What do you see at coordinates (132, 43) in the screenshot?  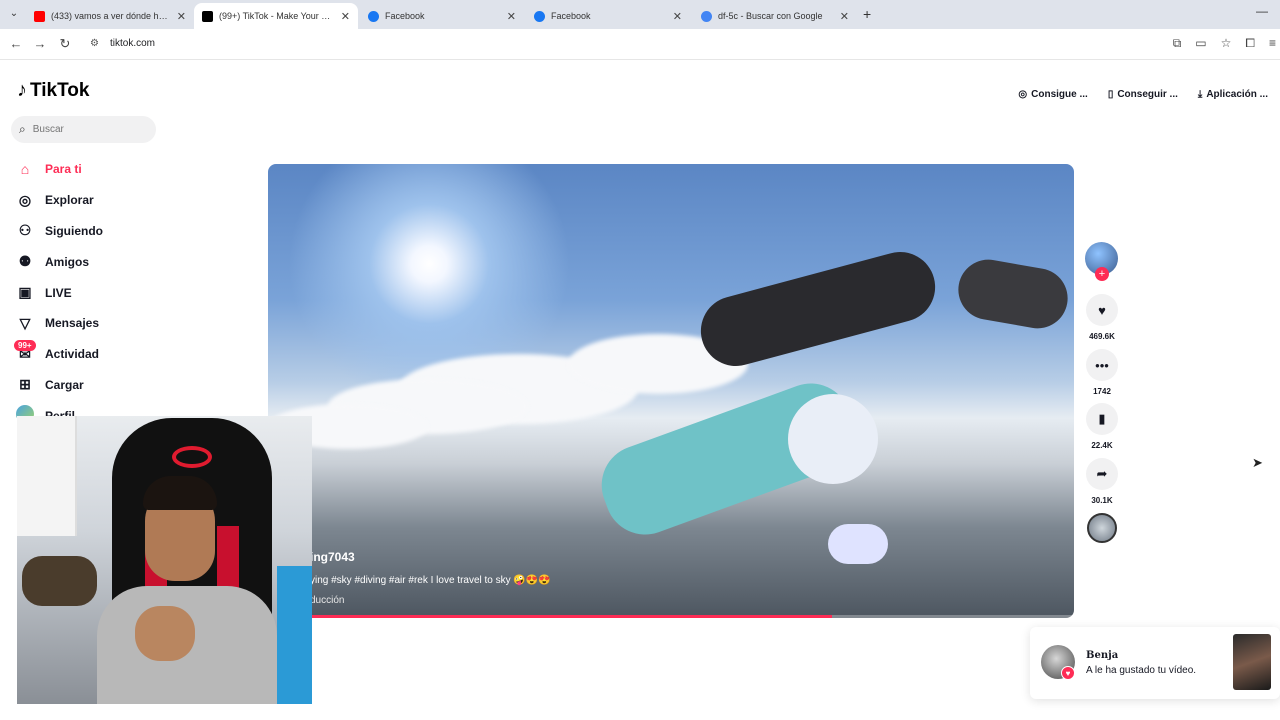 I see `url-text: tiktok.com` at bounding box center [132, 43].